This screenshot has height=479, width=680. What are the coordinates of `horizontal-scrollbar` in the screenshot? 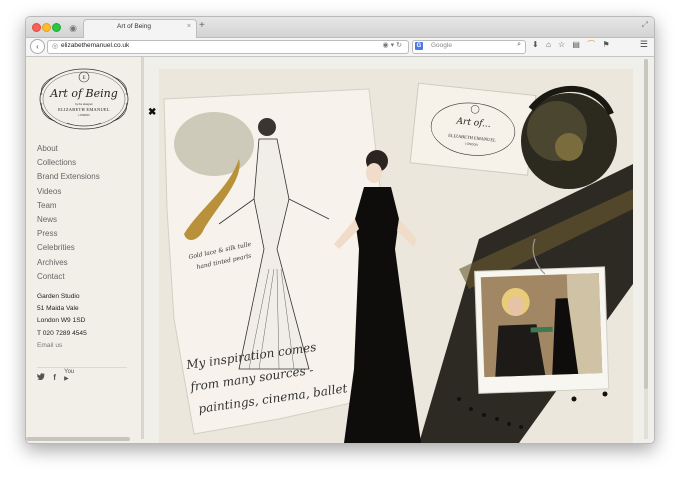 It's located at (78, 439).